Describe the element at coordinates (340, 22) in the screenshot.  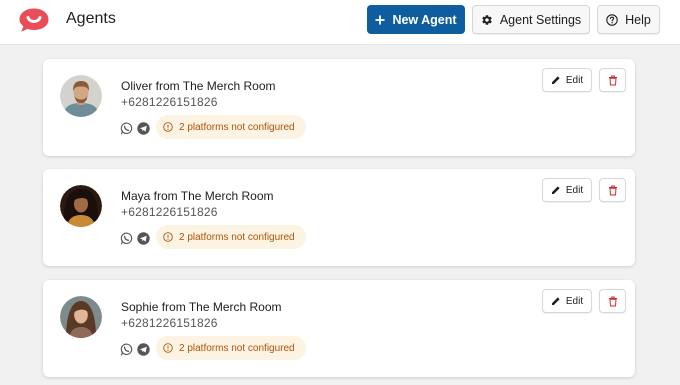
I see `top-bar: Agents New Agent Agent Settings Help` at that location.